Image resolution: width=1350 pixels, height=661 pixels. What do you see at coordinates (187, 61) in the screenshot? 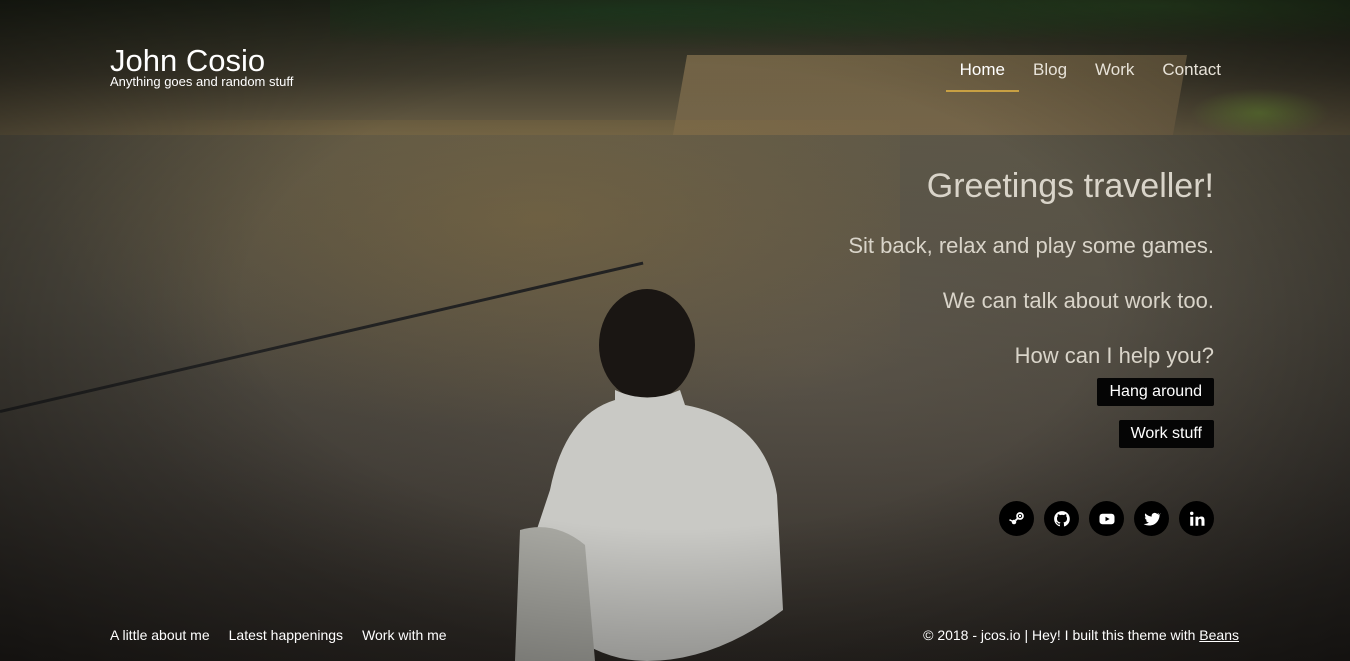
I see `site-title: John Cosio` at bounding box center [187, 61].